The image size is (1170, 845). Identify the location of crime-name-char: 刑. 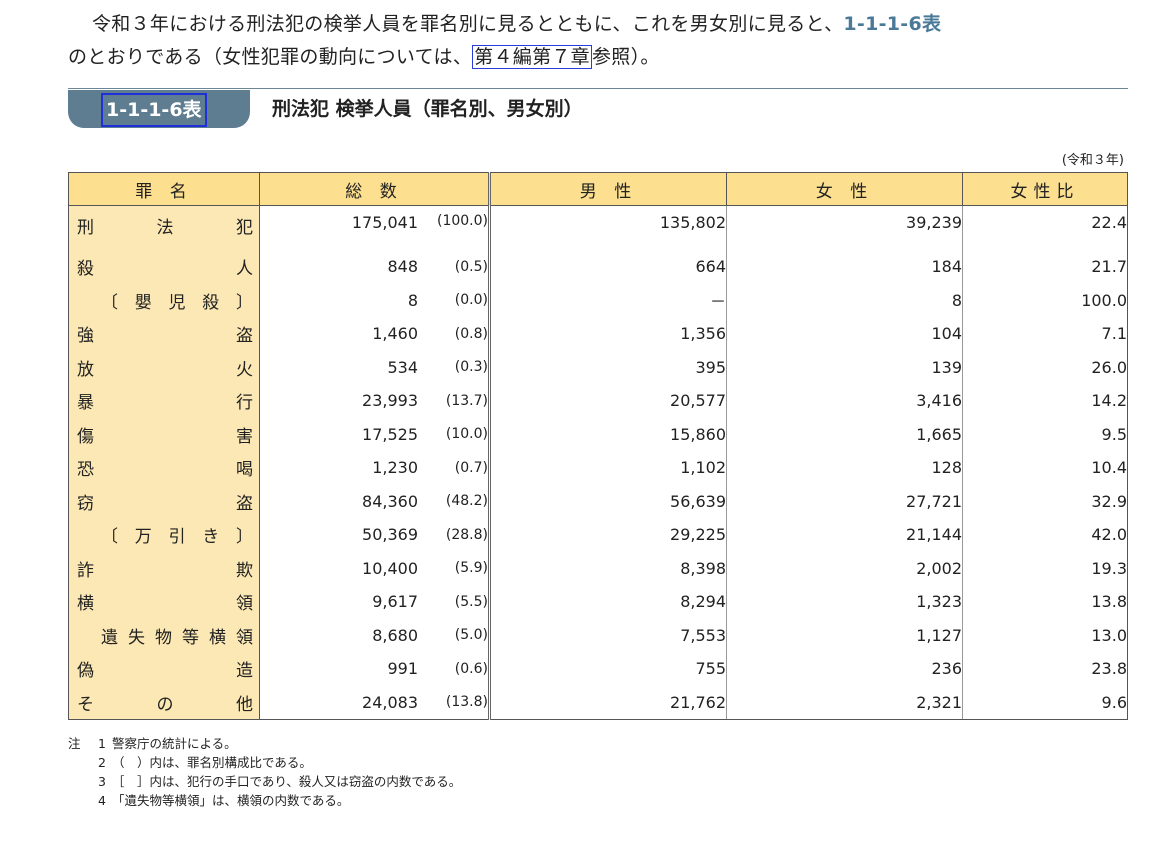
(85, 228).